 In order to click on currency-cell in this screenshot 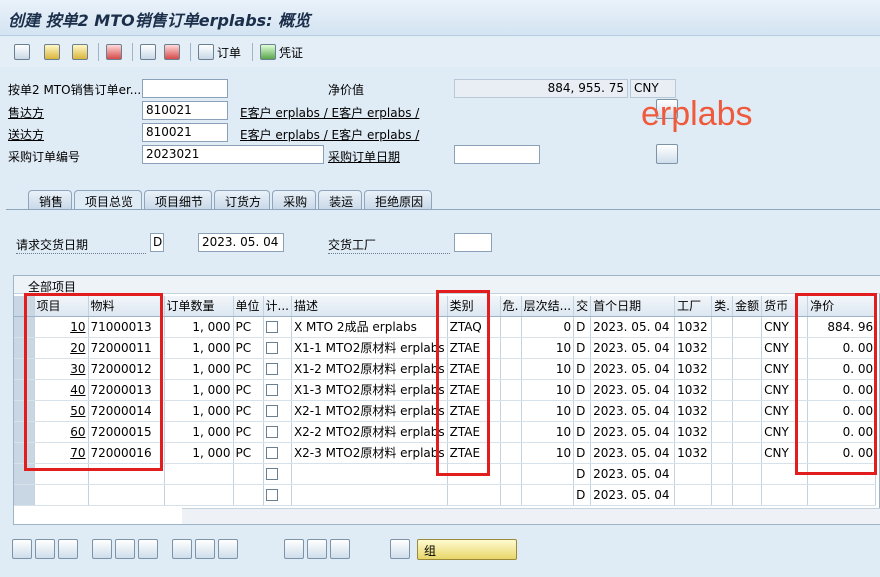, I will do `click(785, 495)`.